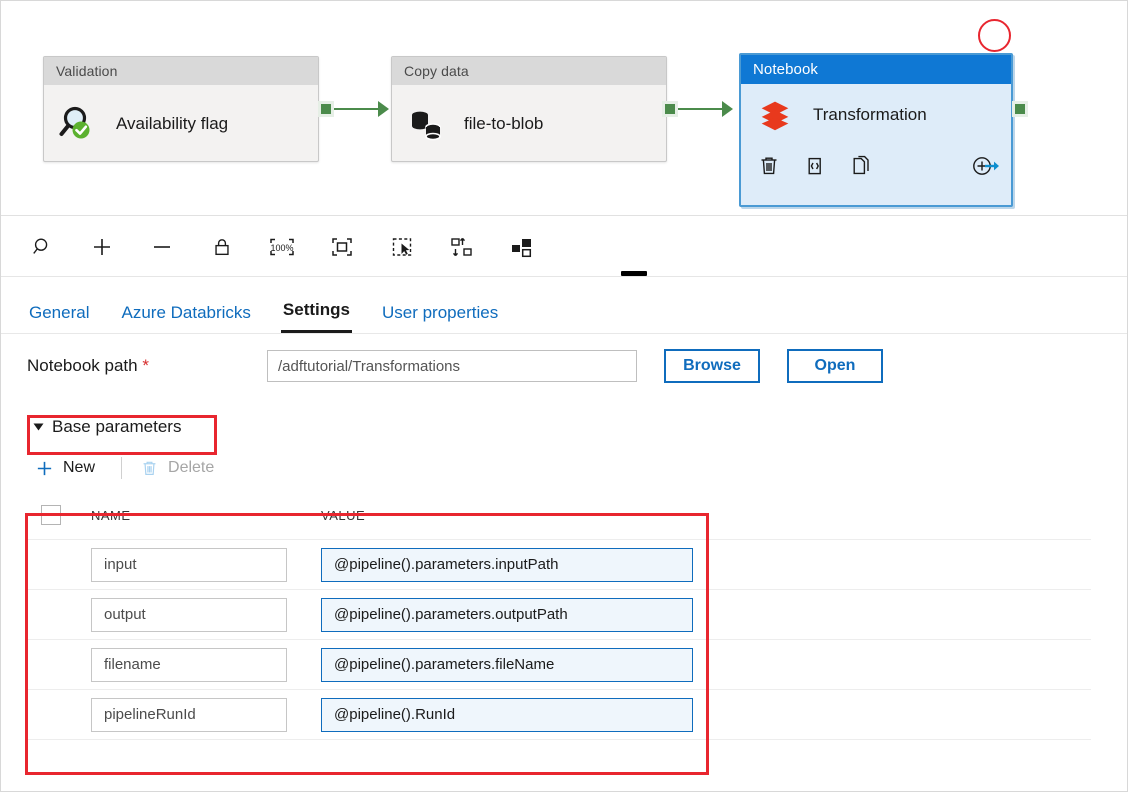  Describe the element at coordinates (815, 166) in the screenshot. I see `code-icon` at that location.